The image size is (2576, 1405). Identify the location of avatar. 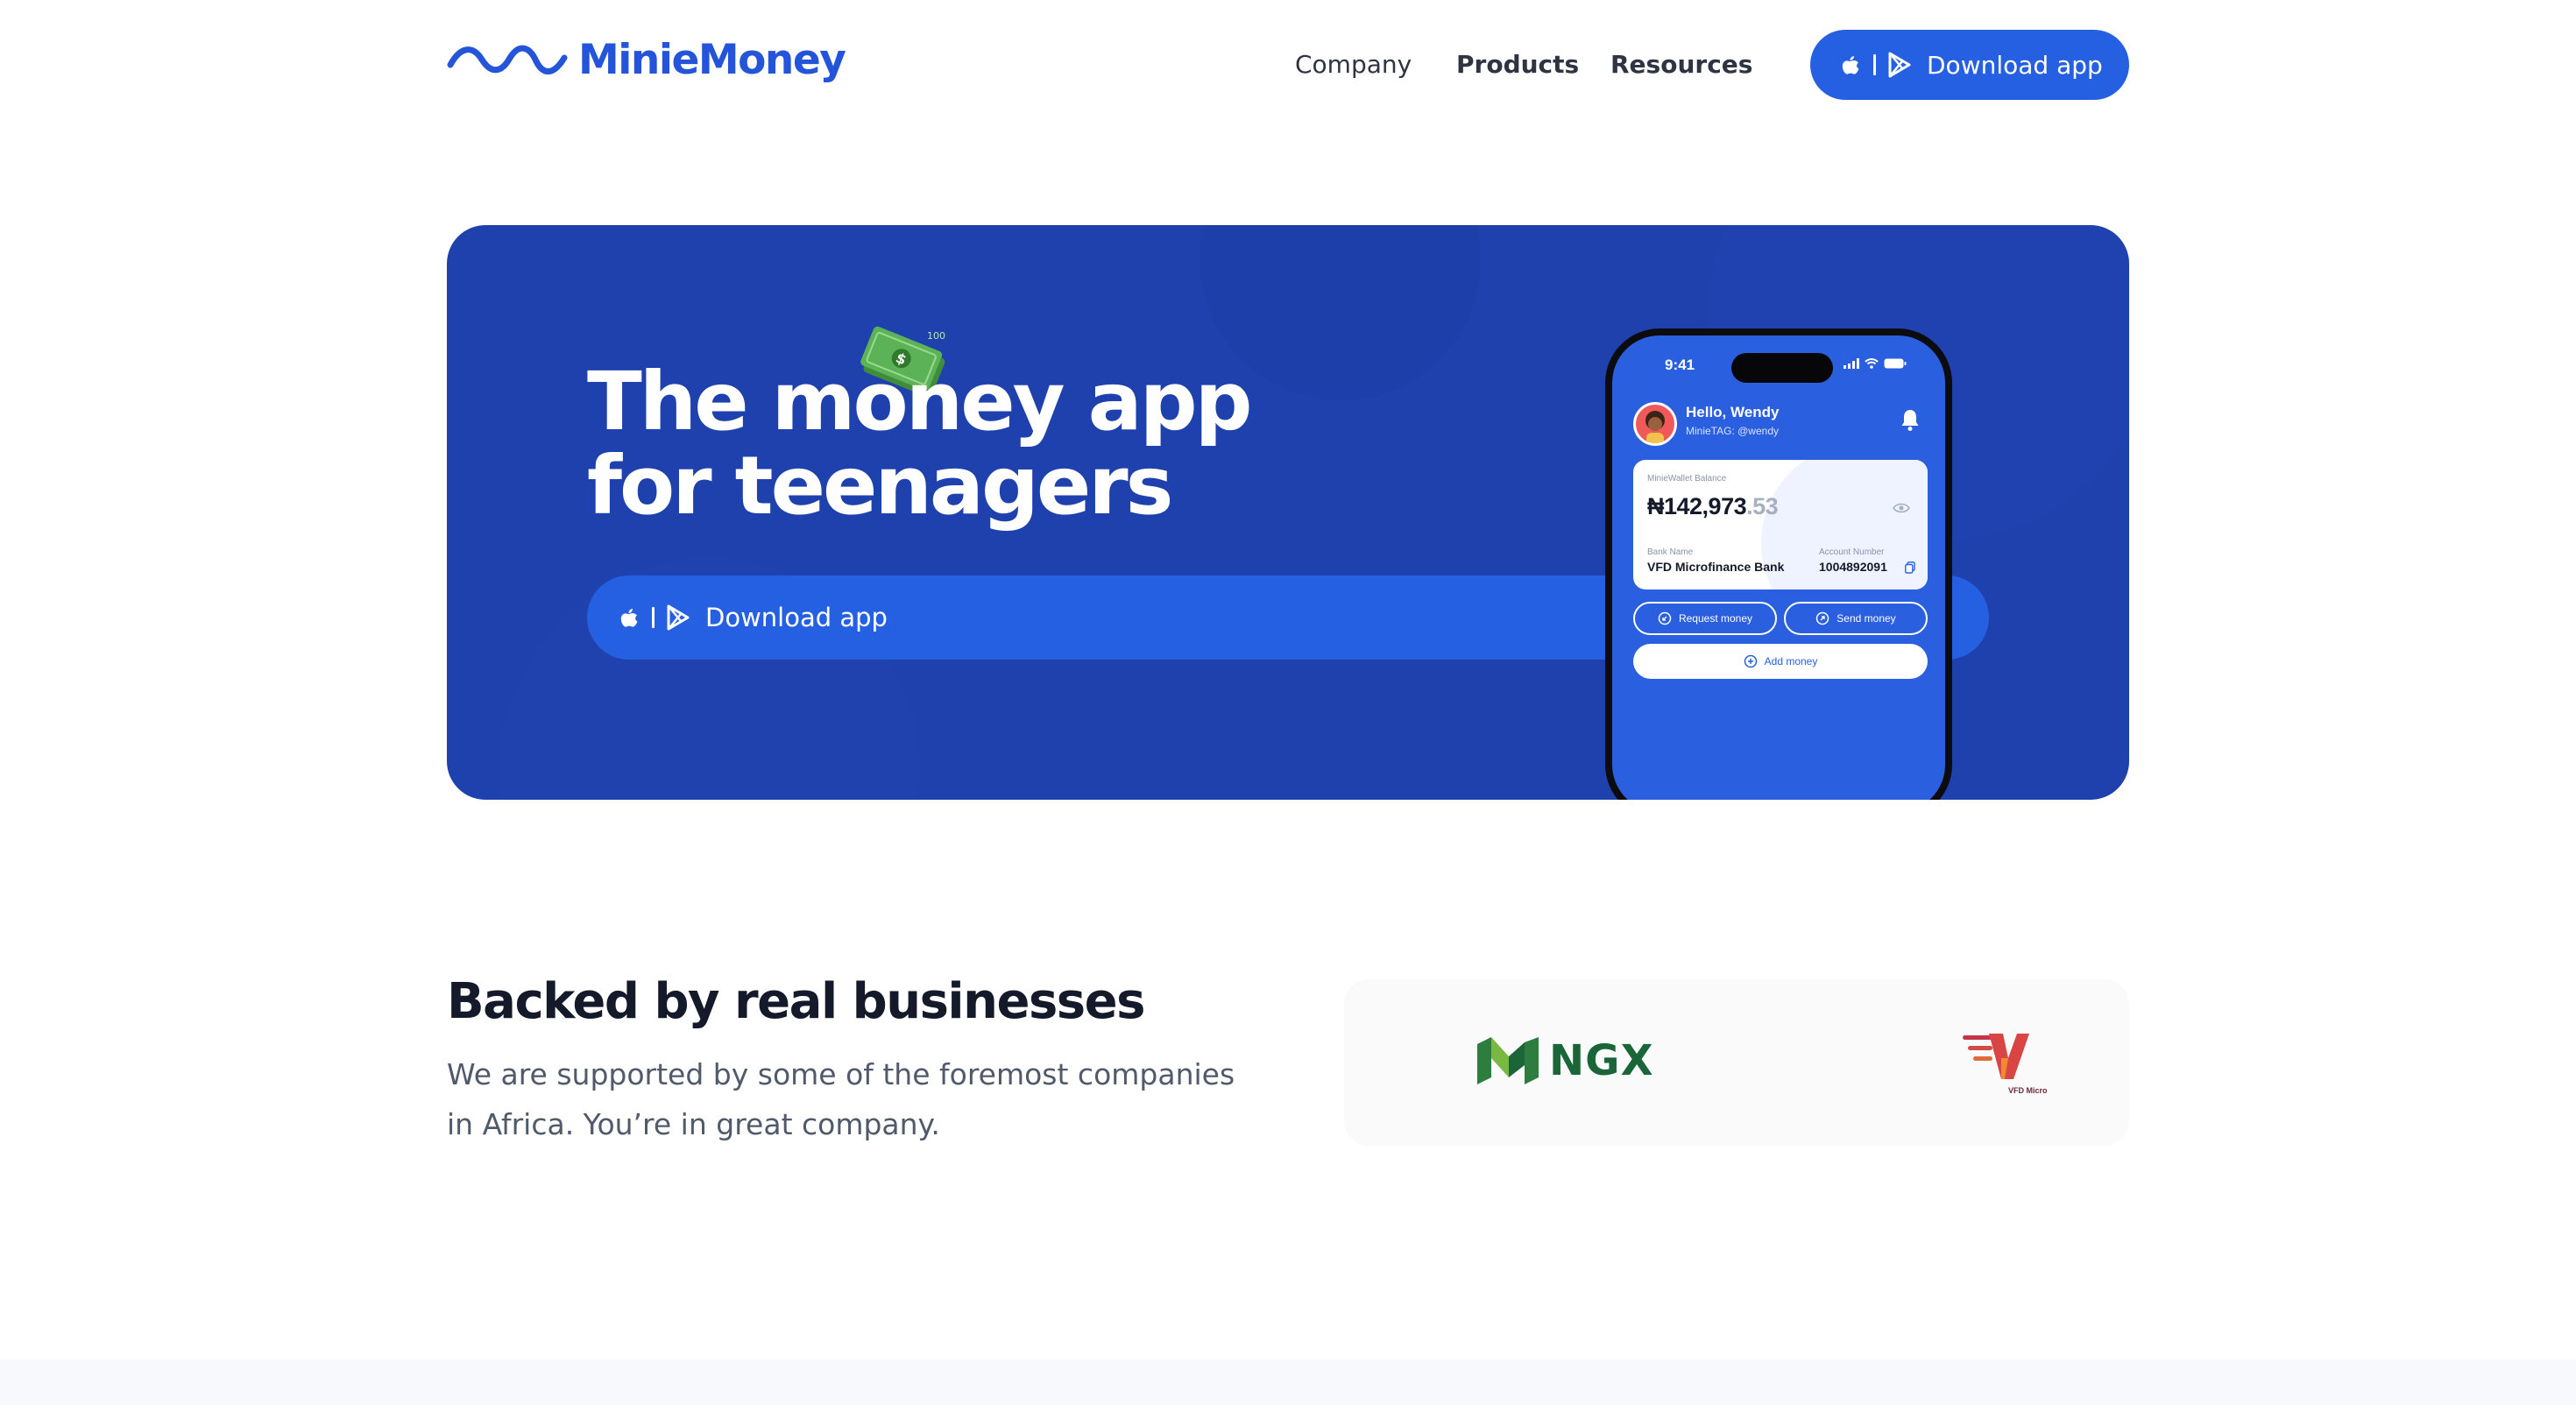
(1655, 424).